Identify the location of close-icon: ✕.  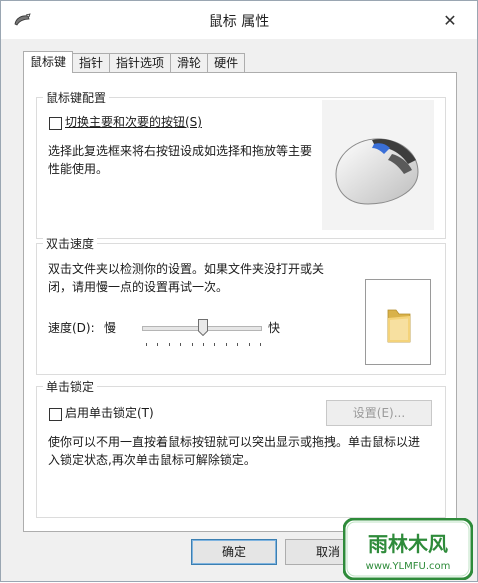
(450, 20).